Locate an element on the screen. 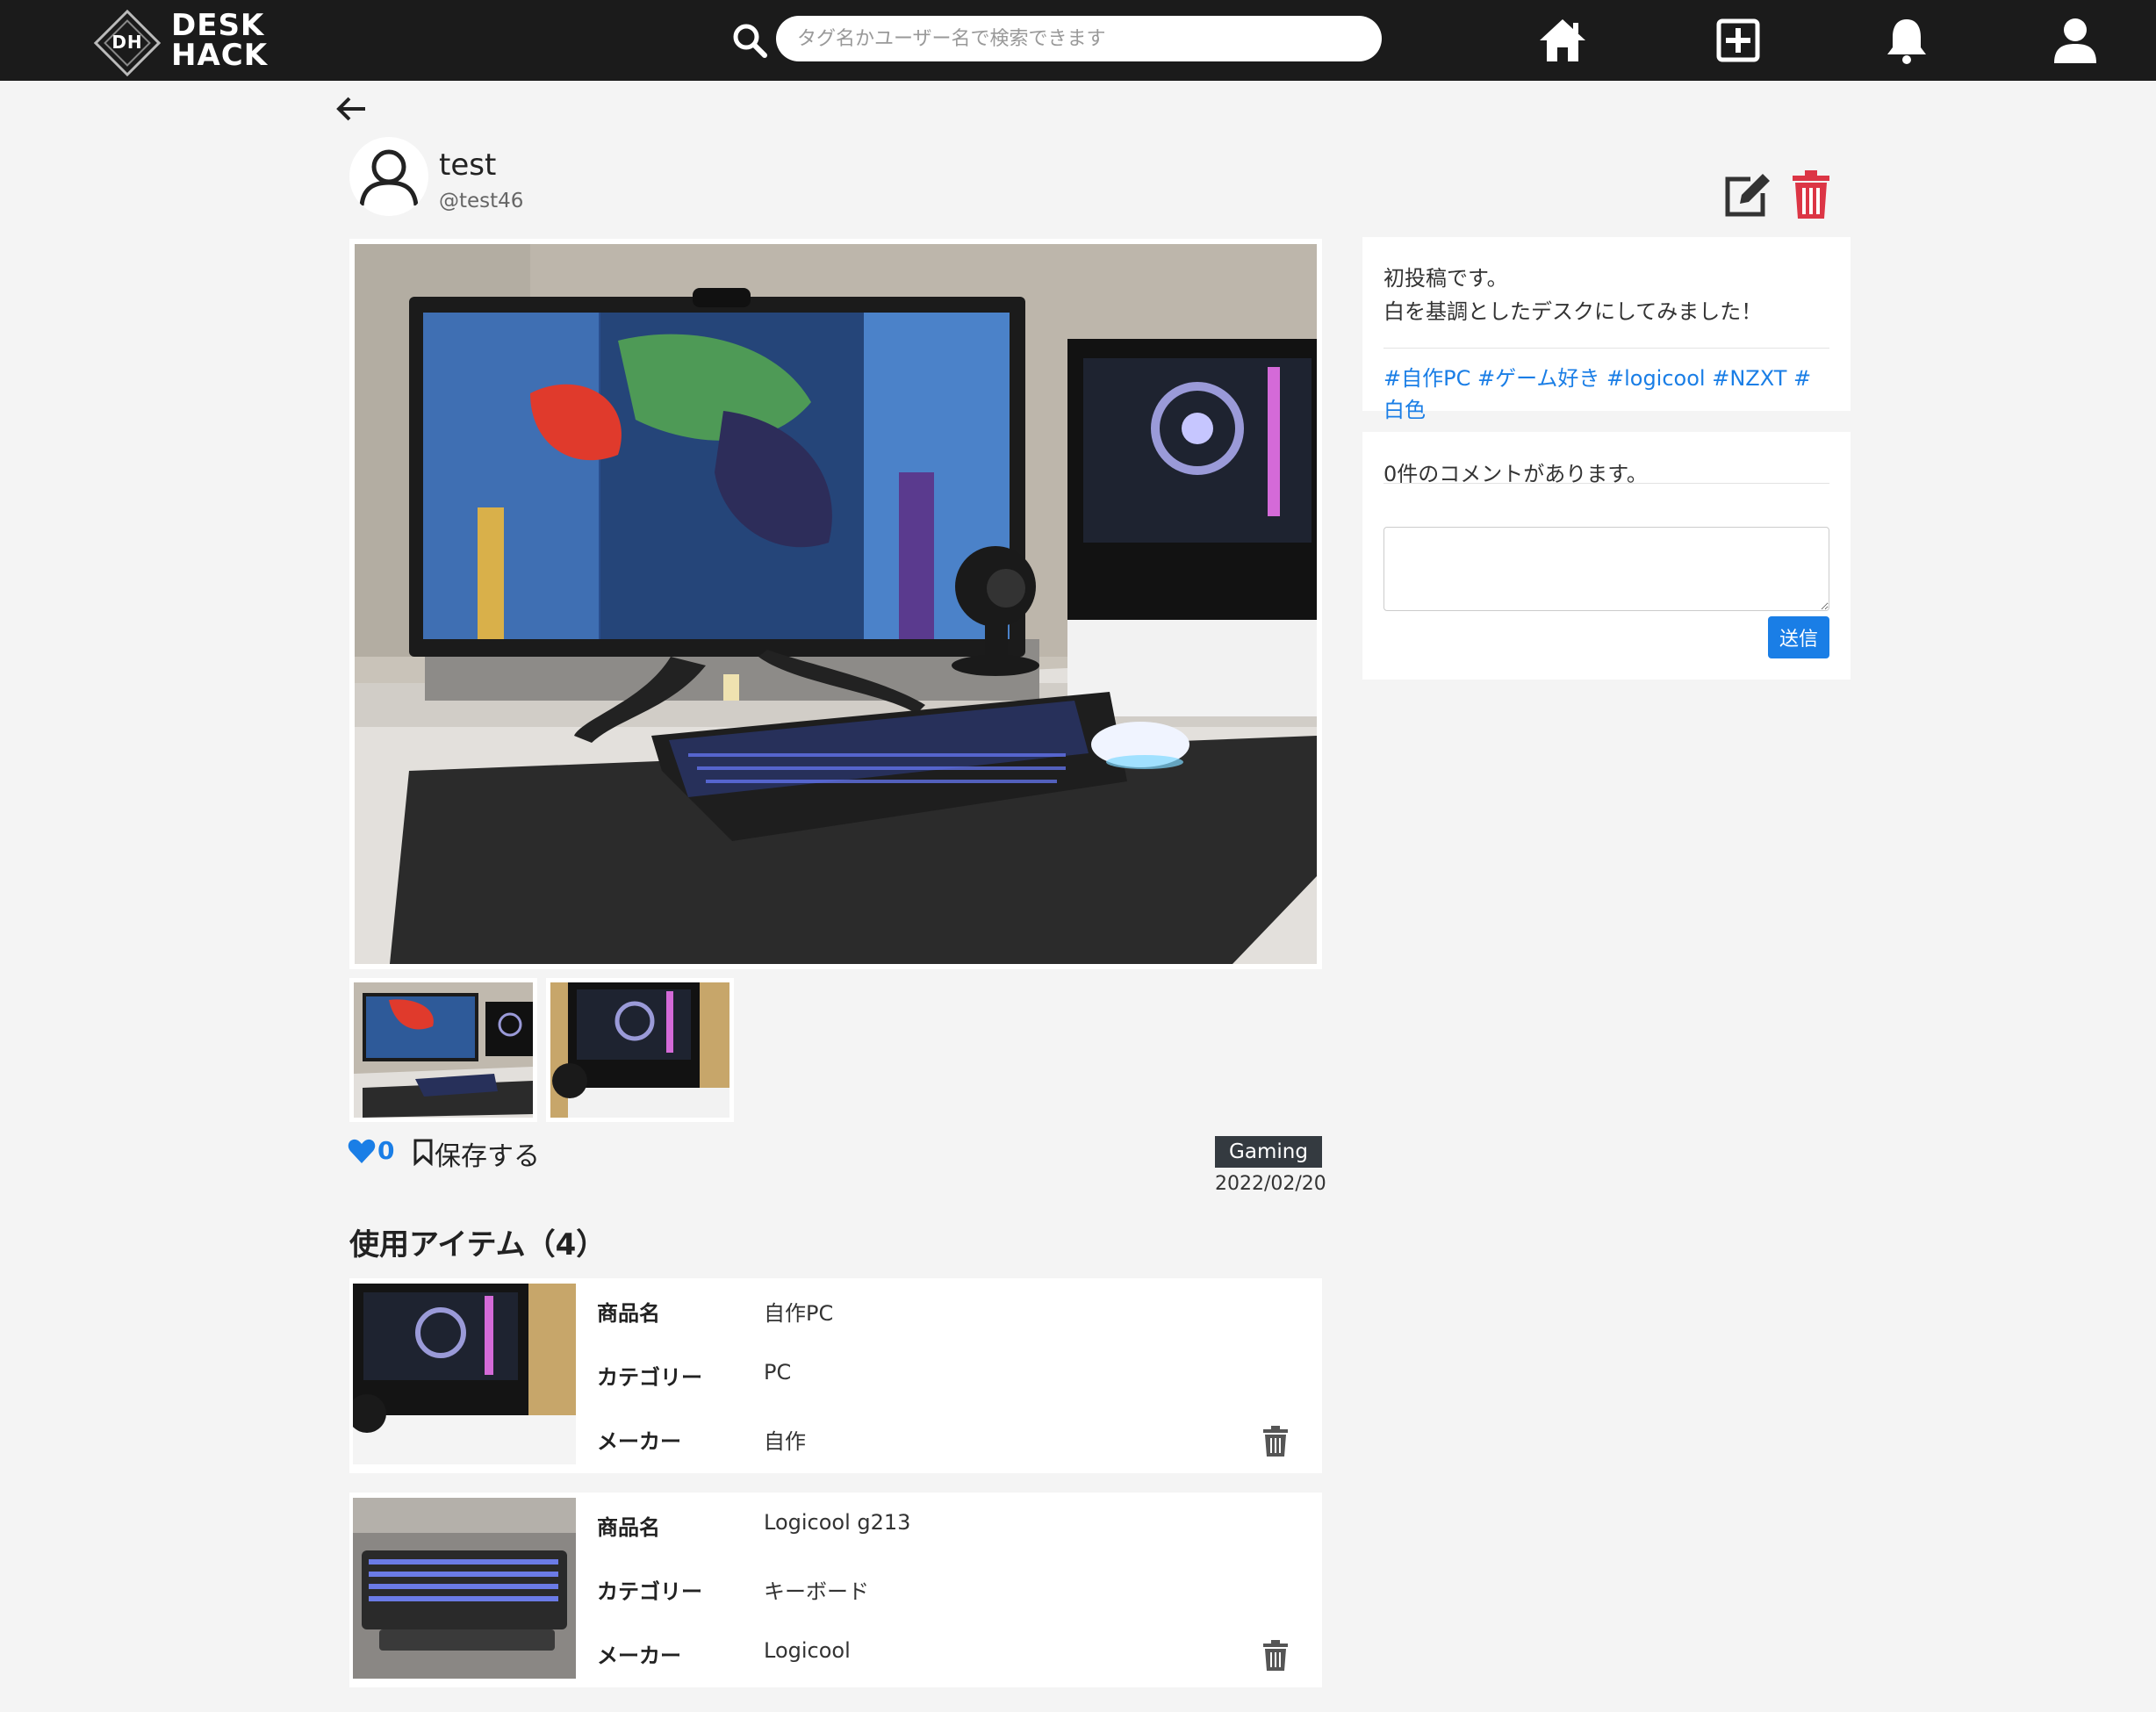  hashtag-links: #自作PC #ゲーム好き #logicool #NZXT #白色 is located at coordinates (1606, 394).